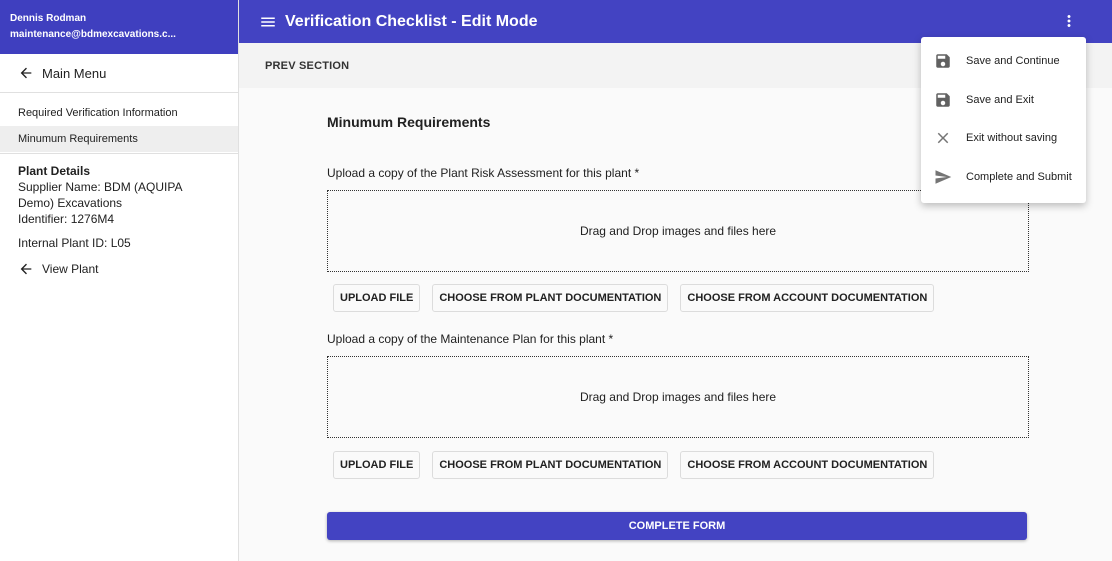 This screenshot has width=1112, height=561. Describe the element at coordinates (66, 219) in the screenshot. I see `plant-identifier: Identifier: 1276M4` at that location.